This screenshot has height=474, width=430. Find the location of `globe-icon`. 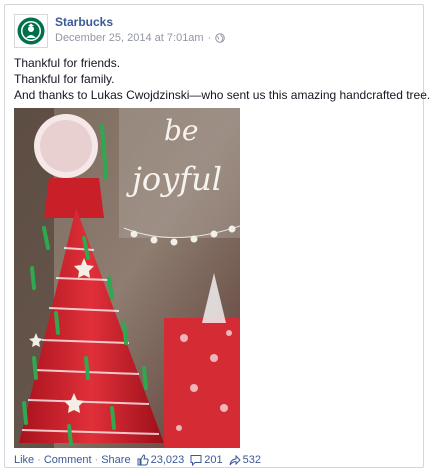

globe-icon is located at coordinates (220, 38).